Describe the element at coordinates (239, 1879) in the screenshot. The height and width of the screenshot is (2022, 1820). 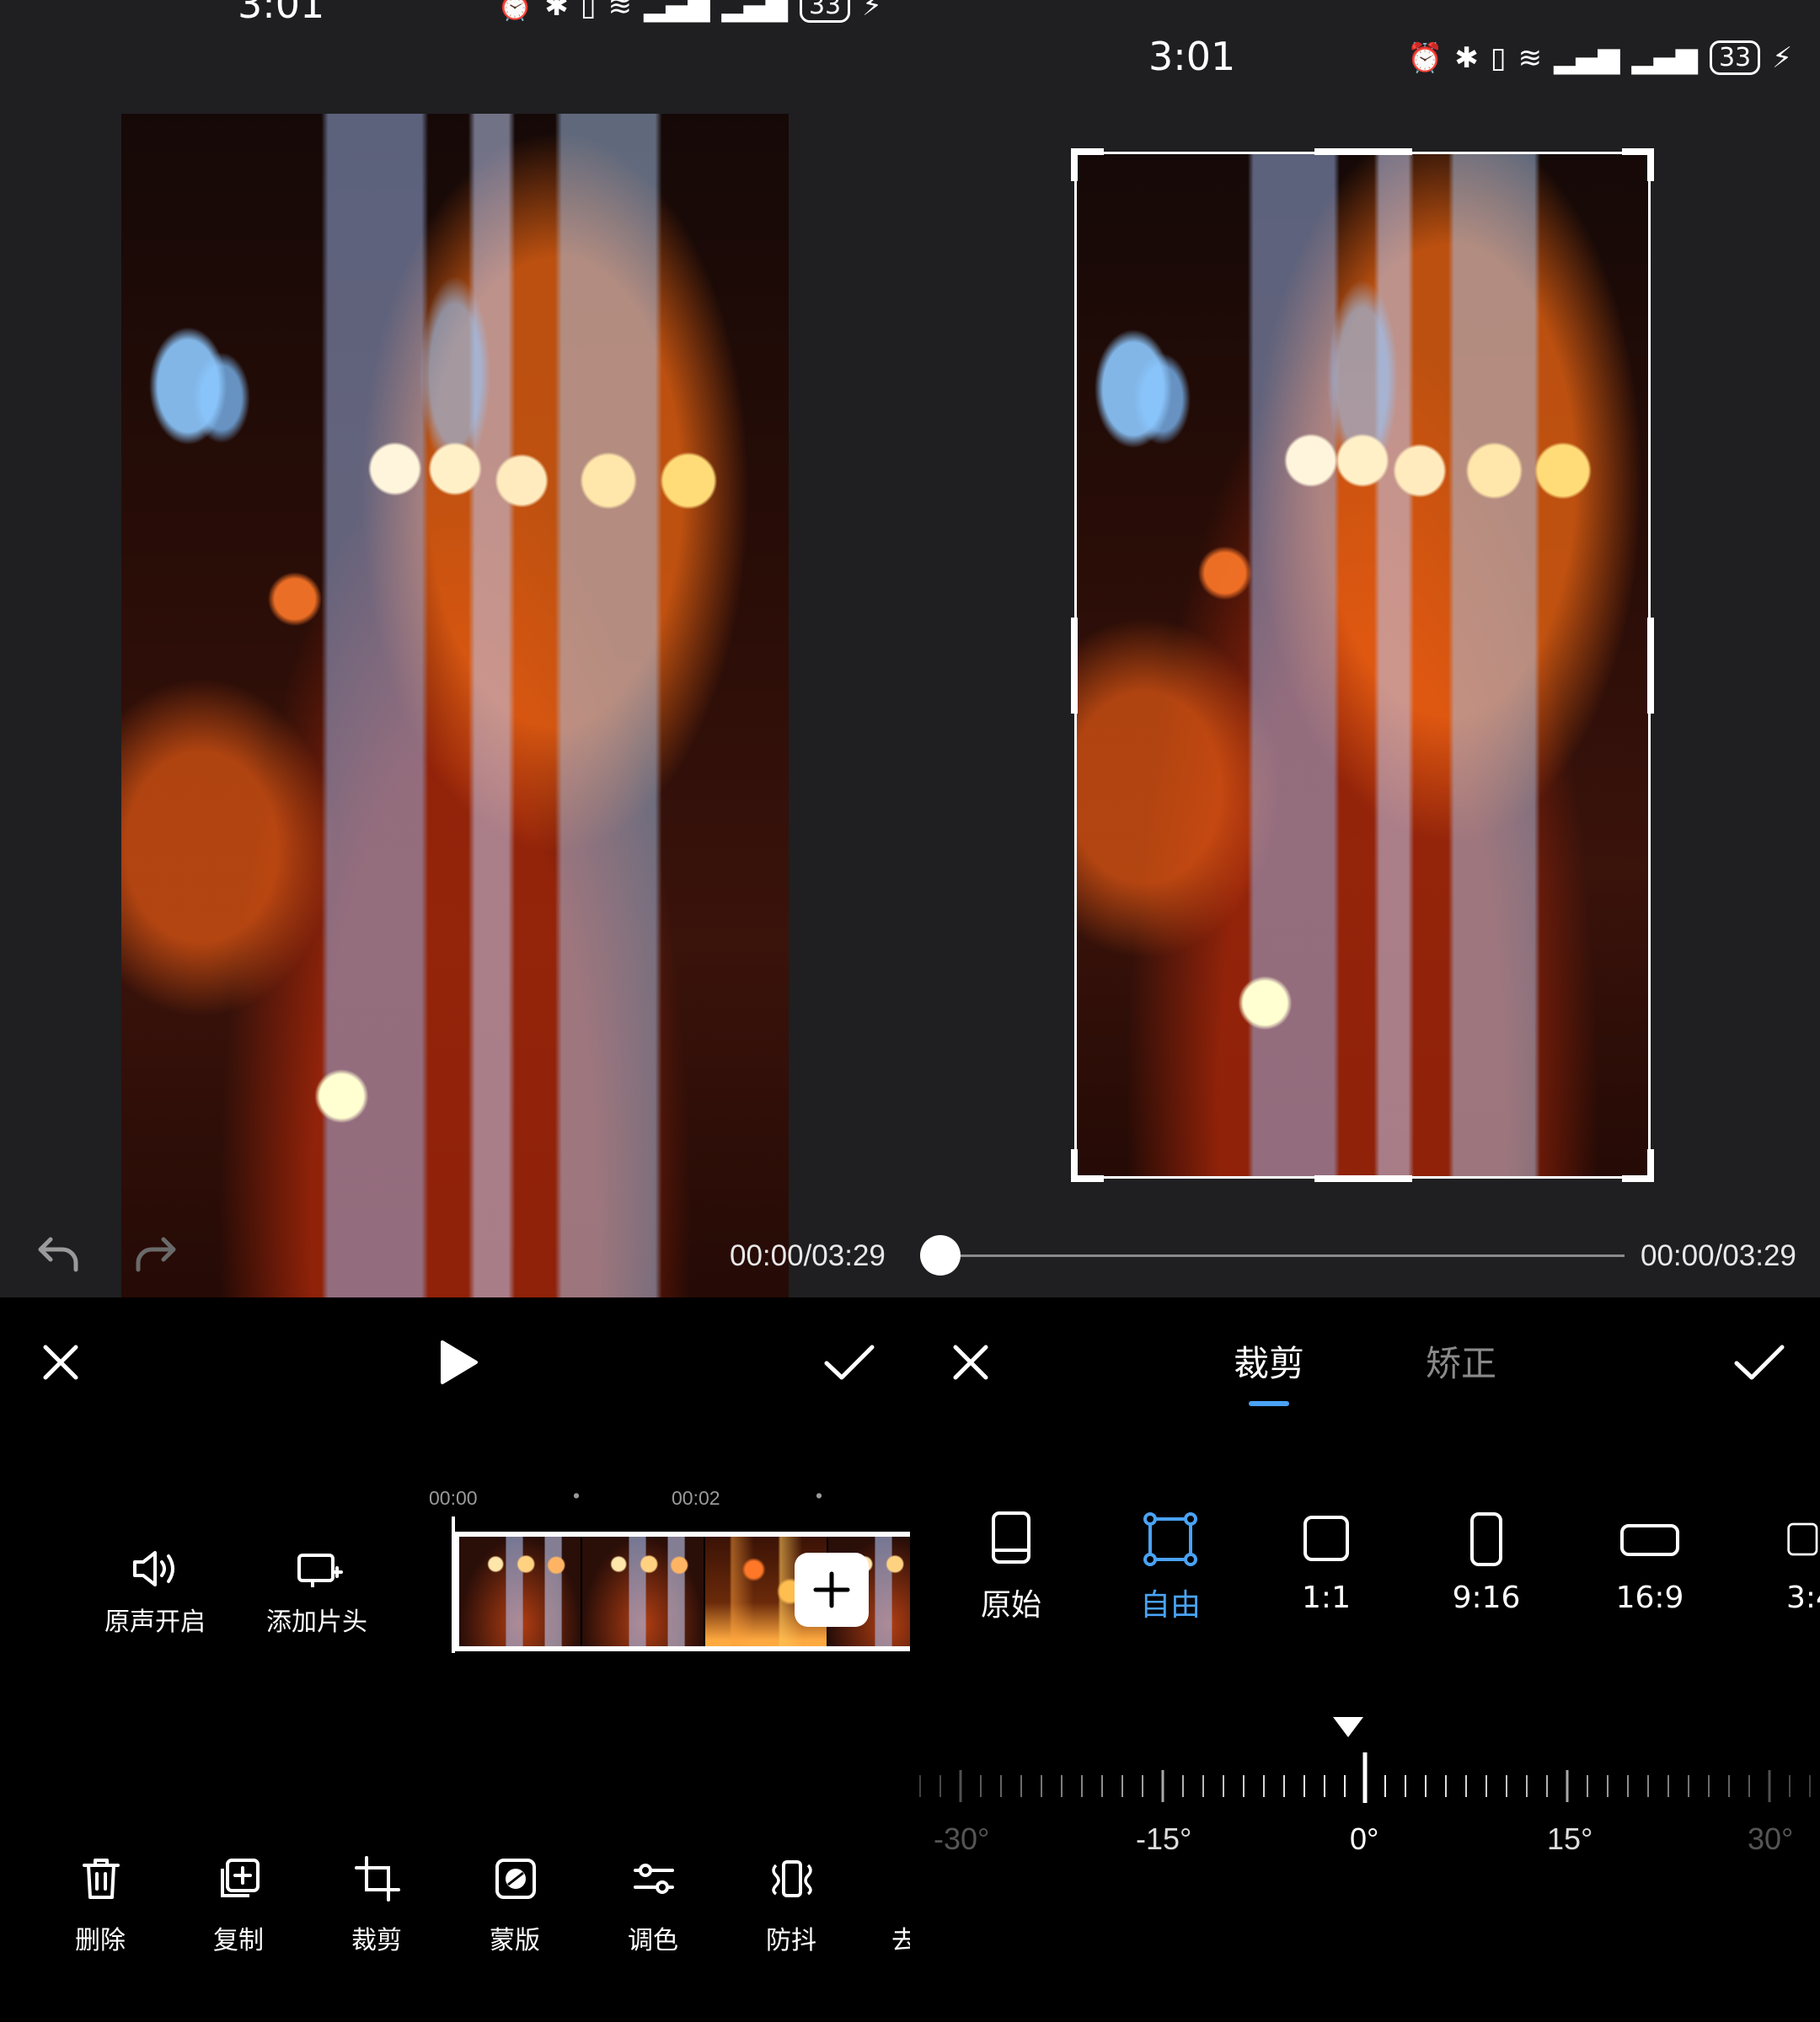
I see `copy-icon` at that location.